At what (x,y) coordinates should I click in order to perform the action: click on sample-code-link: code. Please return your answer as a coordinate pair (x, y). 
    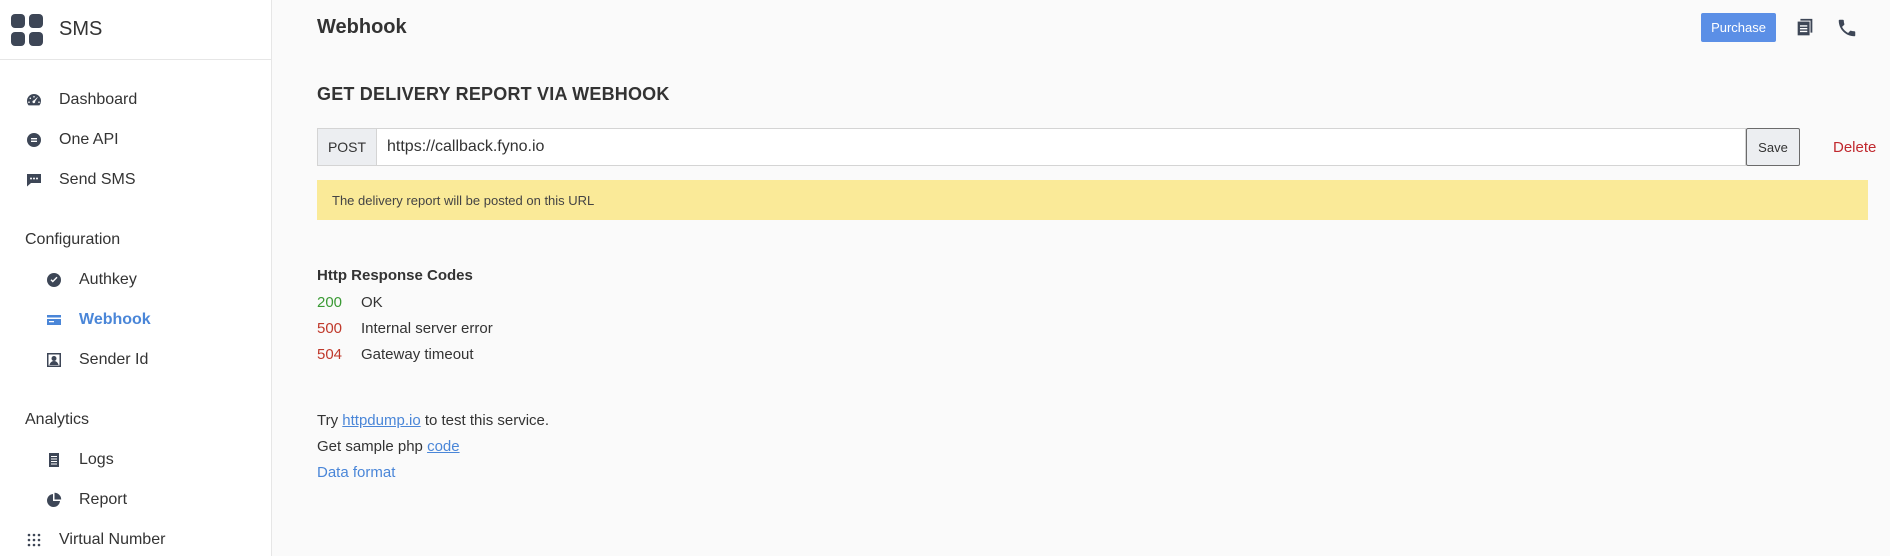
    Looking at the image, I should click on (443, 446).